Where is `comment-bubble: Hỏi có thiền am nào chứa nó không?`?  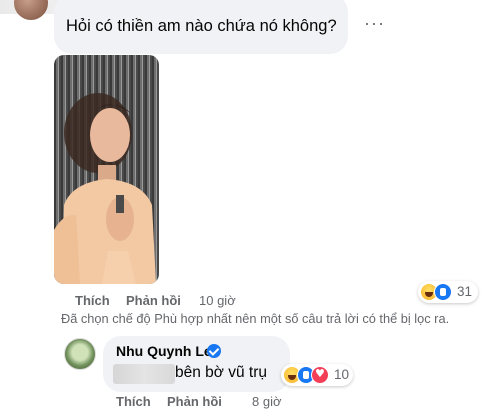 comment-bubble: Hỏi có thiền am nào chứa nó không? is located at coordinates (201, 27).